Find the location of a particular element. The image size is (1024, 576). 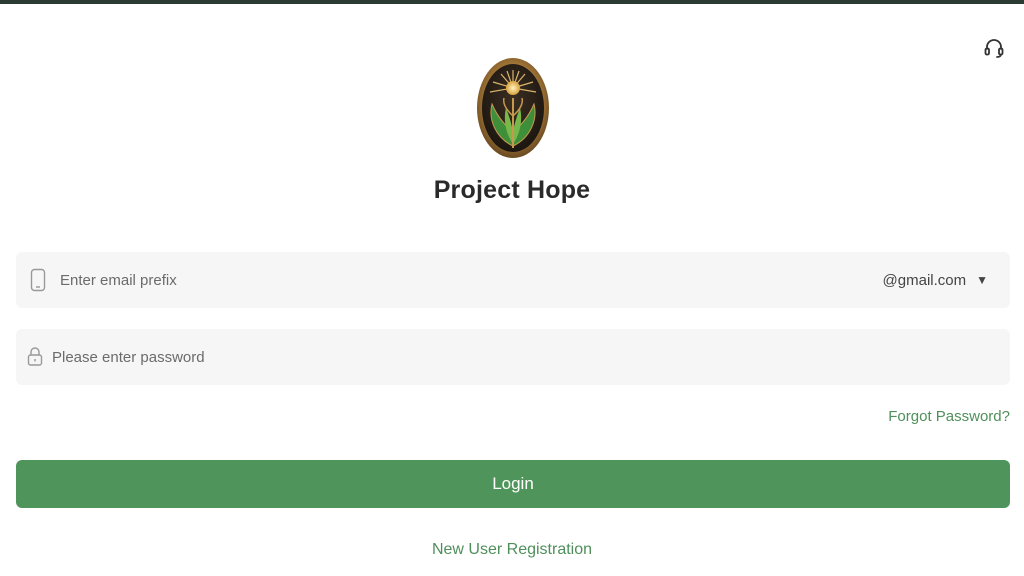

email-prefix-input is located at coordinates (470, 280).